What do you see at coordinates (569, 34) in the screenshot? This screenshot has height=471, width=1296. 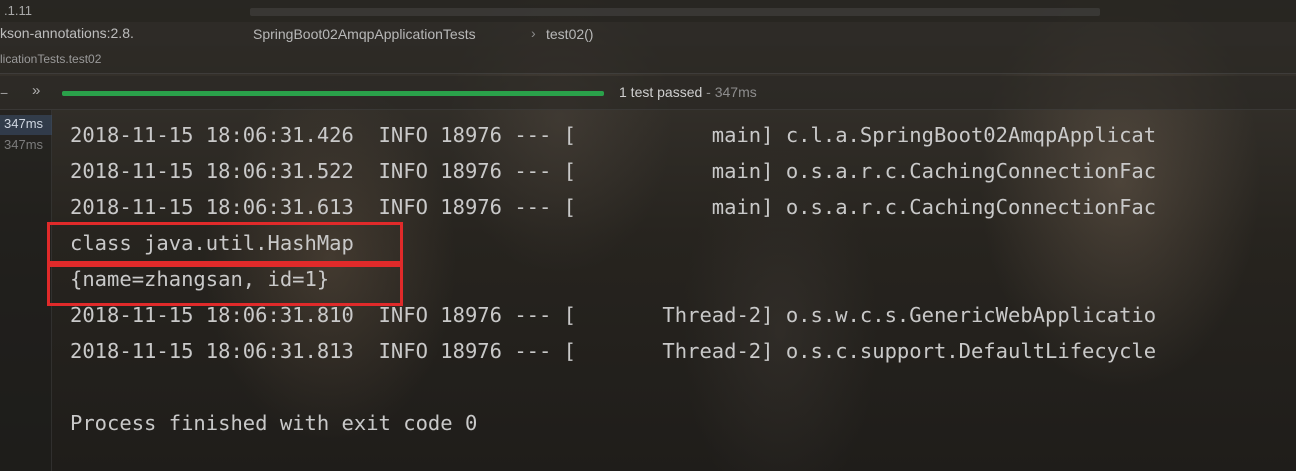 I see `breadcrumb-method: test02()` at bounding box center [569, 34].